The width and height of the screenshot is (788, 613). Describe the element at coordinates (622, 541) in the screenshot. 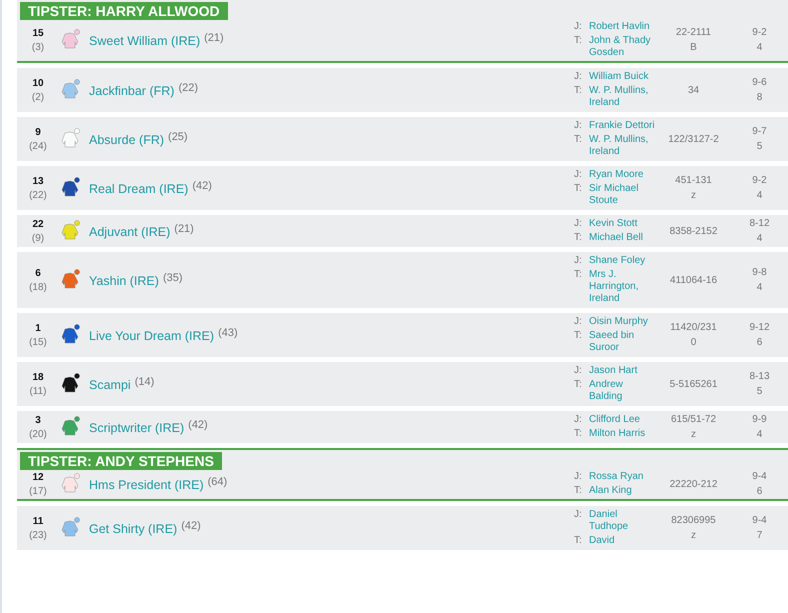

I see `trainer-name-link: David` at that location.